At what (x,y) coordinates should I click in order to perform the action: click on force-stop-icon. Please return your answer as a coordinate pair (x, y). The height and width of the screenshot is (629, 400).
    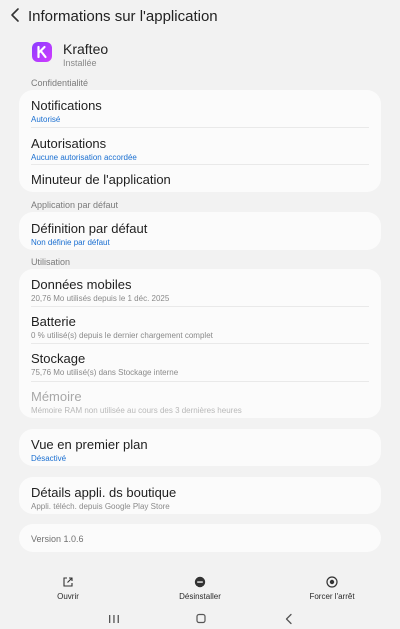
    Looking at the image, I should click on (332, 582).